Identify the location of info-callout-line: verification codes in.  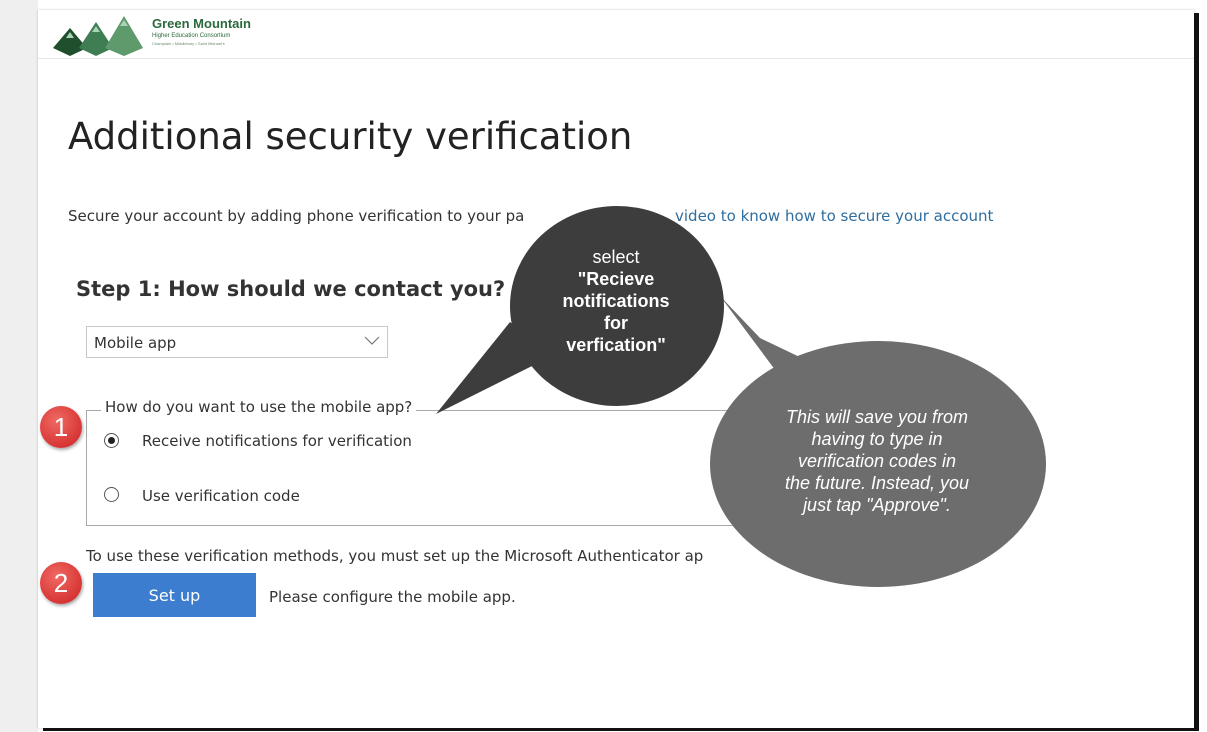
(877, 461).